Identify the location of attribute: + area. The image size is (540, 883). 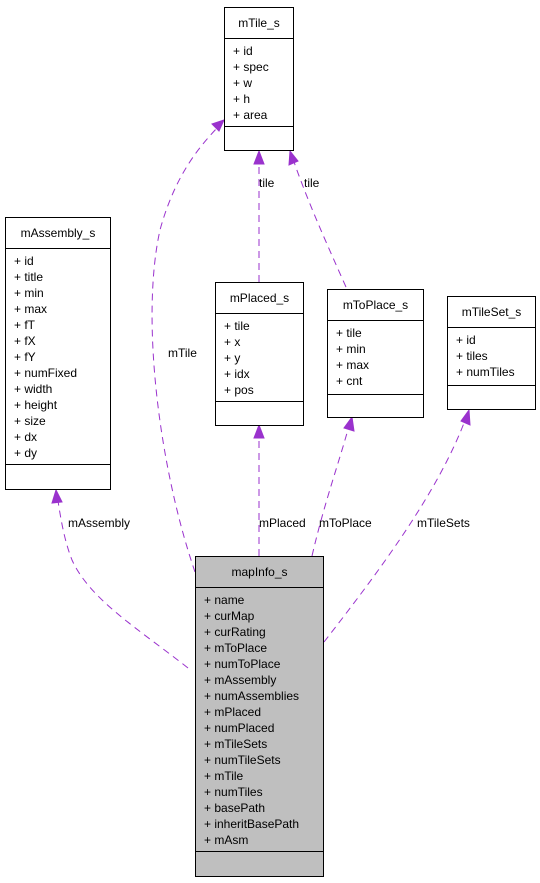
(250, 115).